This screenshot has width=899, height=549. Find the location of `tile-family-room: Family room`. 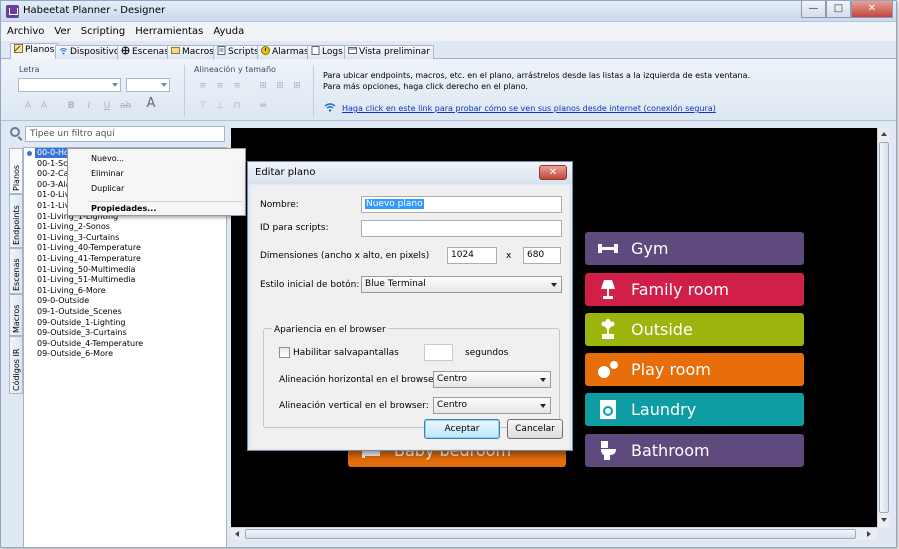

tile-family-room: Family room is located at coordinates (694, 289).